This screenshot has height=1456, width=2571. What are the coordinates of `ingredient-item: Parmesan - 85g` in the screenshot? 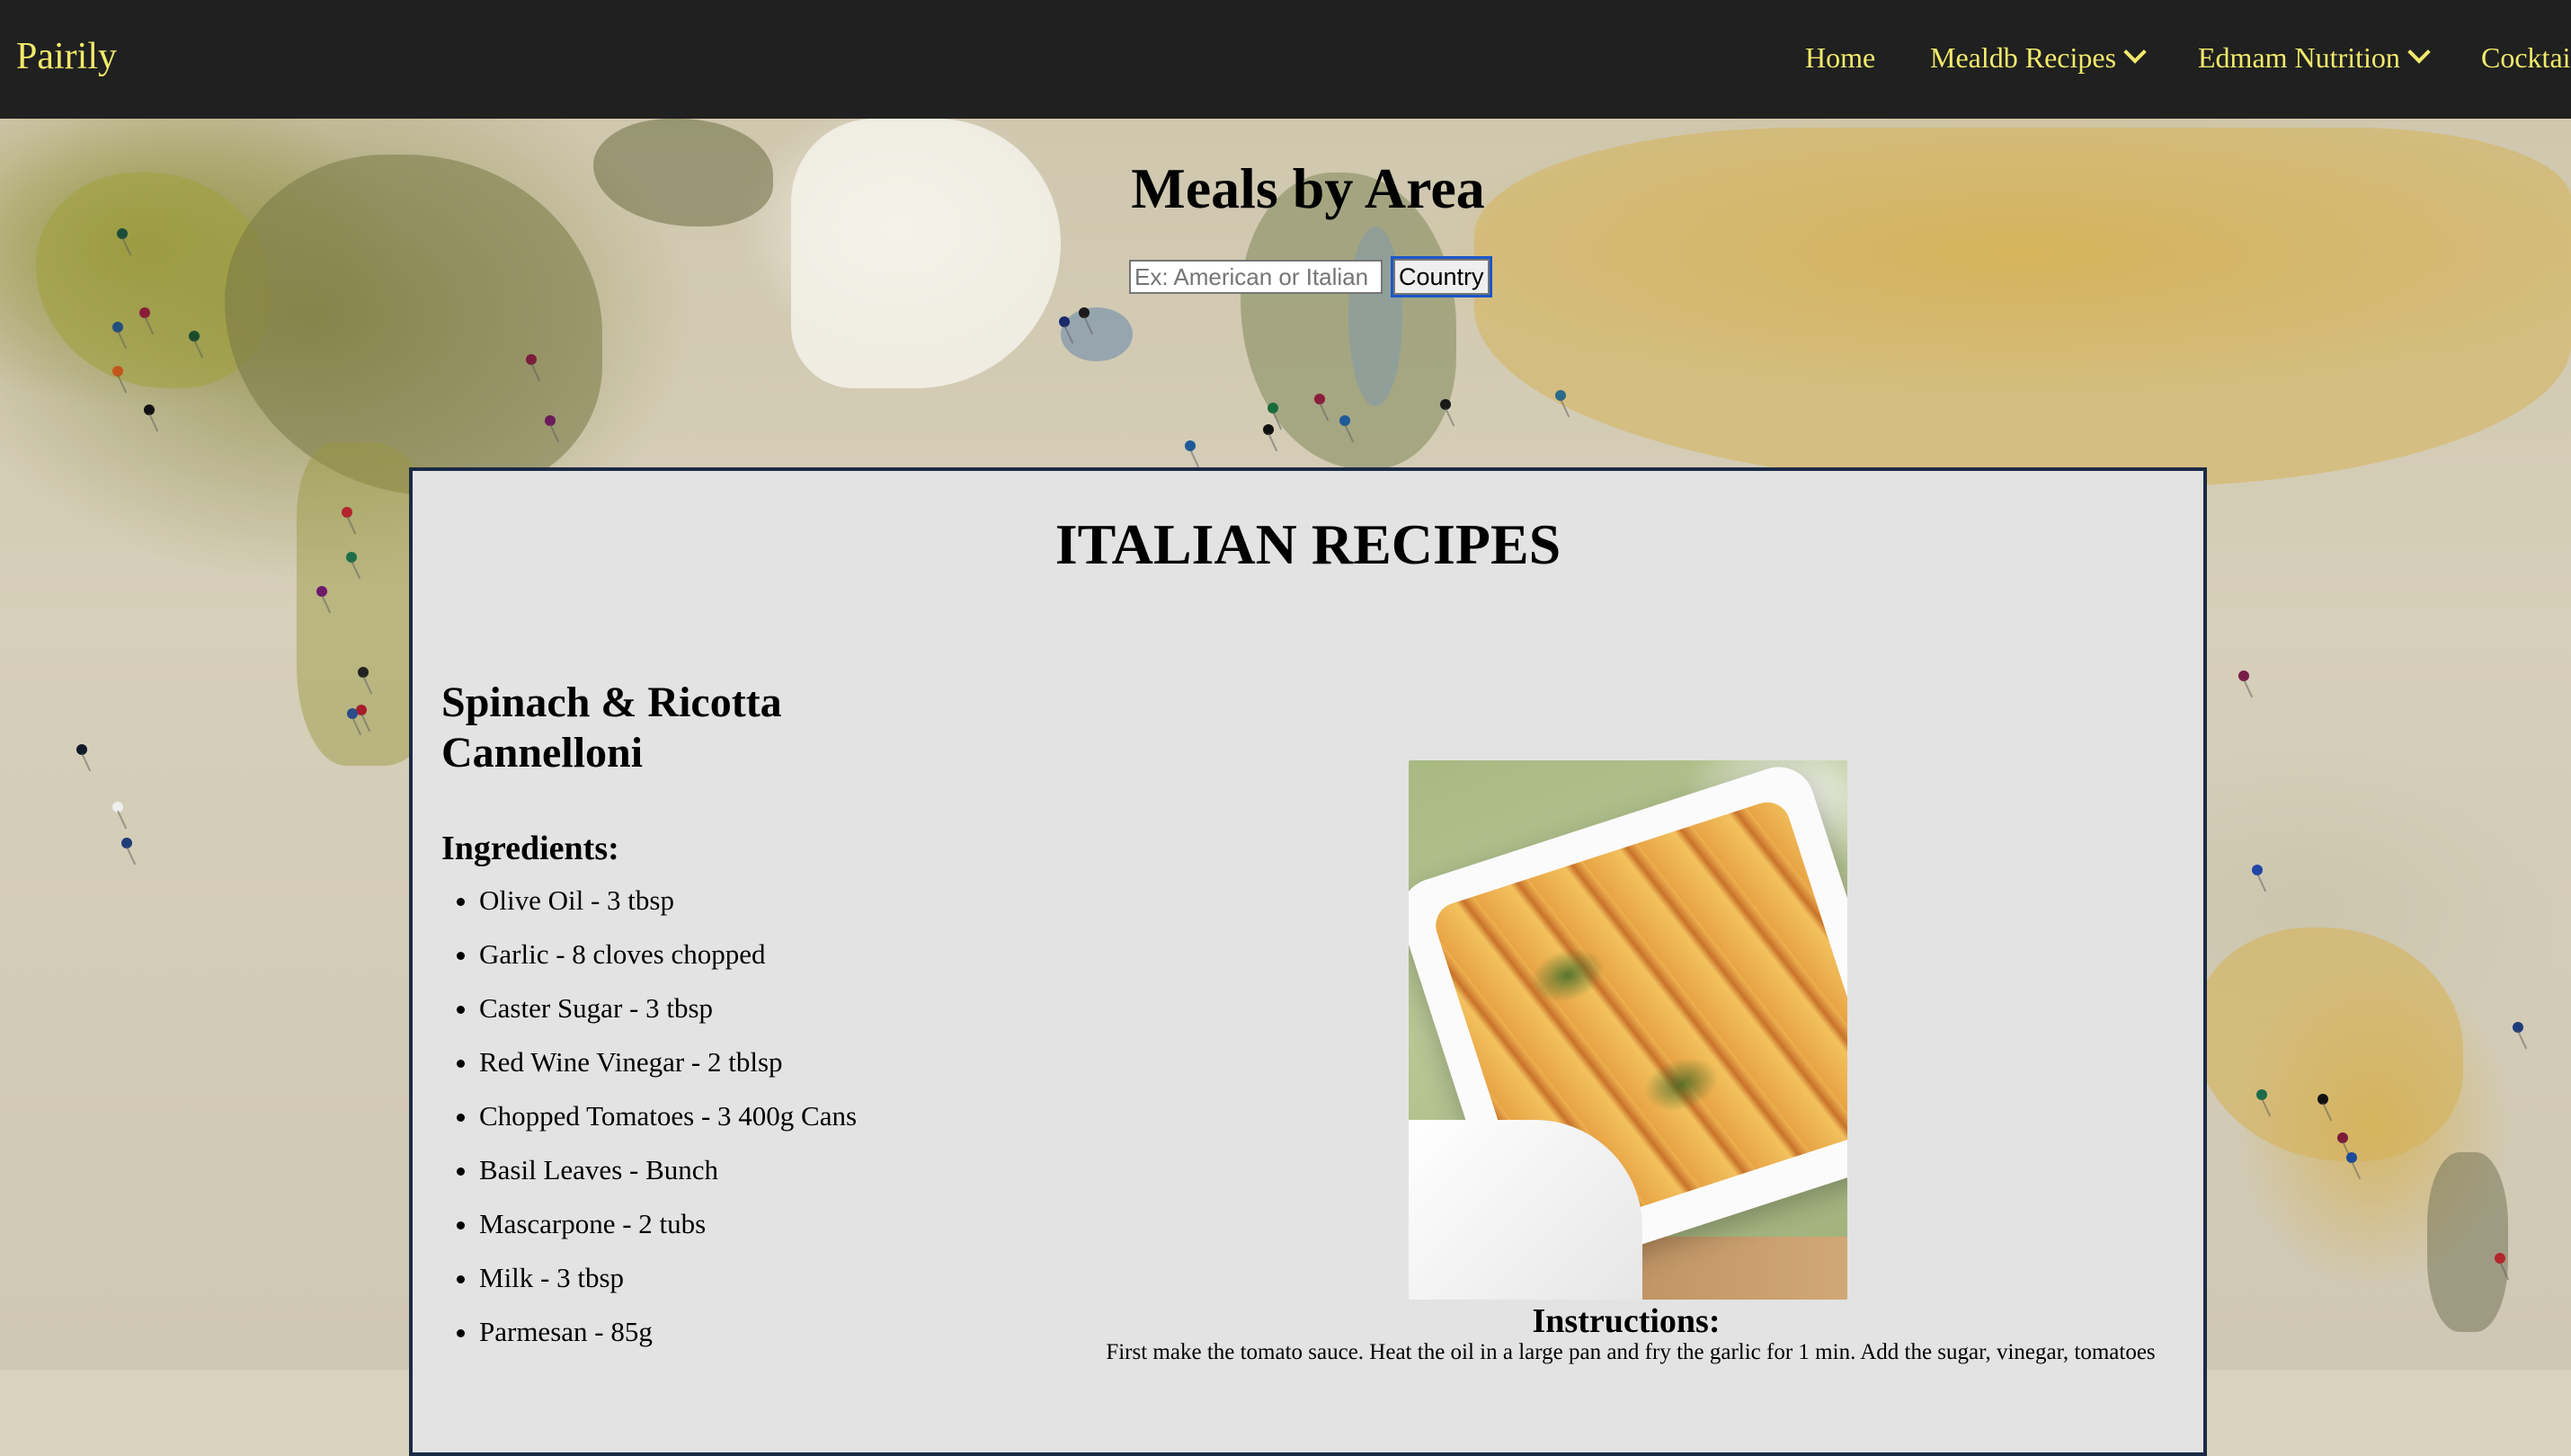 It's located at (668, 1332).